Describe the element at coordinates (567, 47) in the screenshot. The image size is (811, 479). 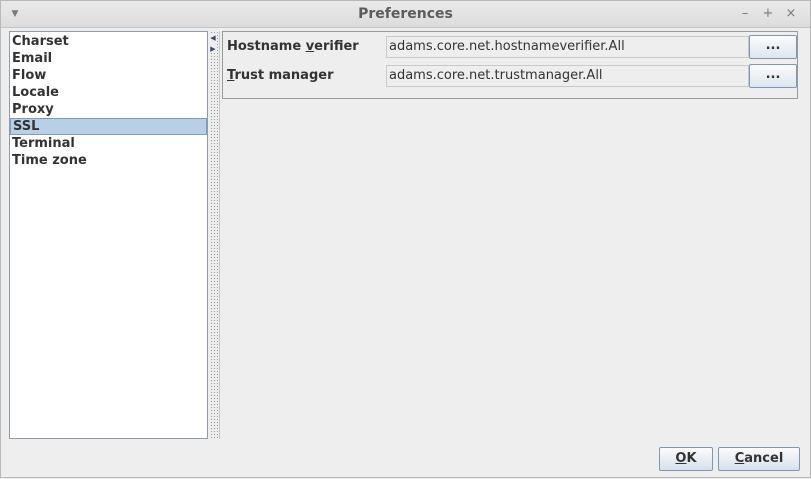
I see `hostname-verifier-field: adams.core.net.hostnameverifier.All` at that location.